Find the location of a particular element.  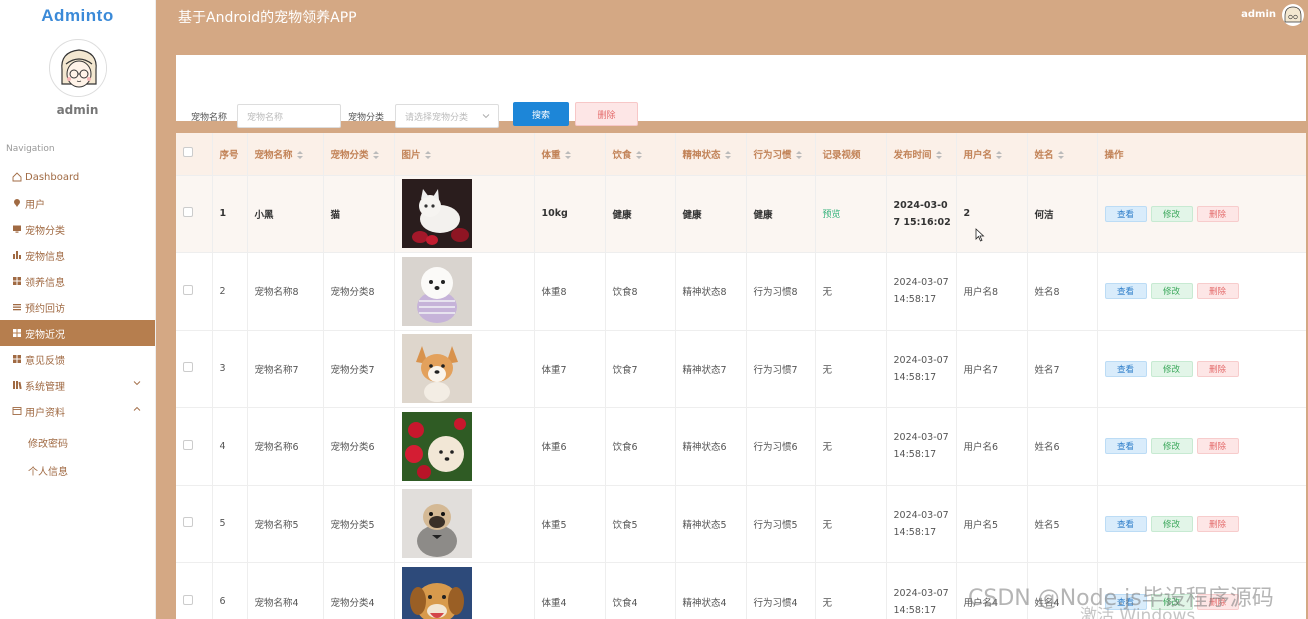

cell-diet: 健康 is located at coordinates (640, 214).